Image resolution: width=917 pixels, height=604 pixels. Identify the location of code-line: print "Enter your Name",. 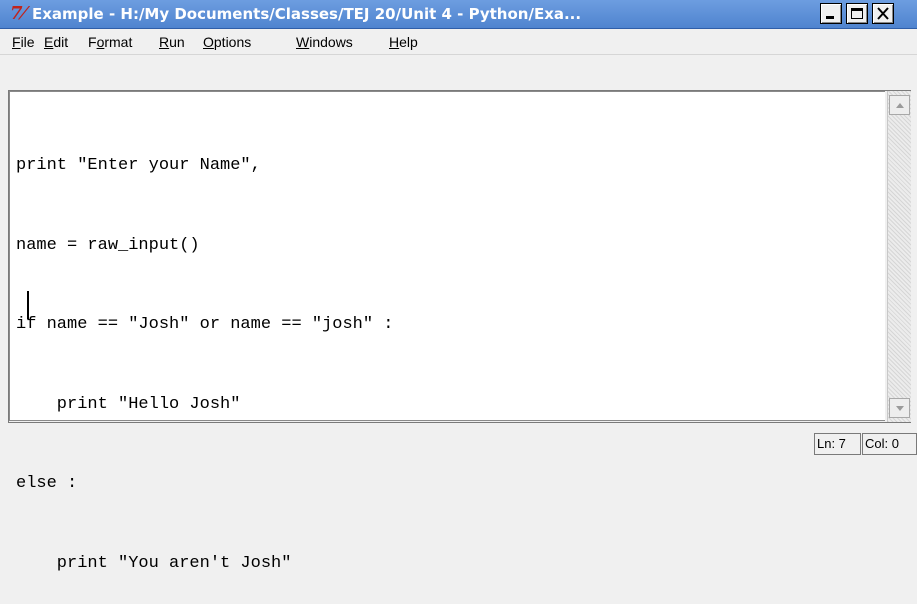
(138, 165).